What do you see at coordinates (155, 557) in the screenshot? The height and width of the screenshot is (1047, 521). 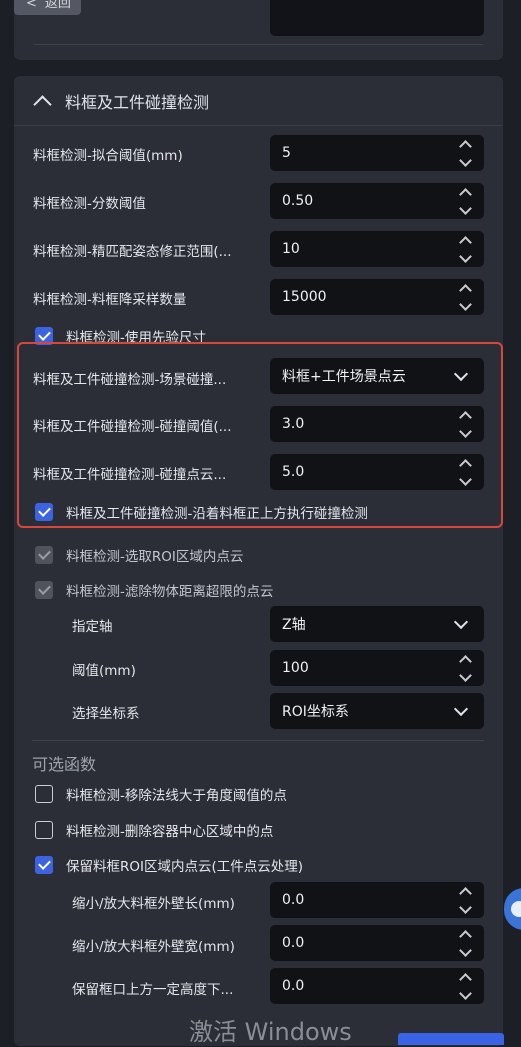 I see `roi-points-label: 料框检测-选取ROI区域内点云` at bounding box center [155, 557].